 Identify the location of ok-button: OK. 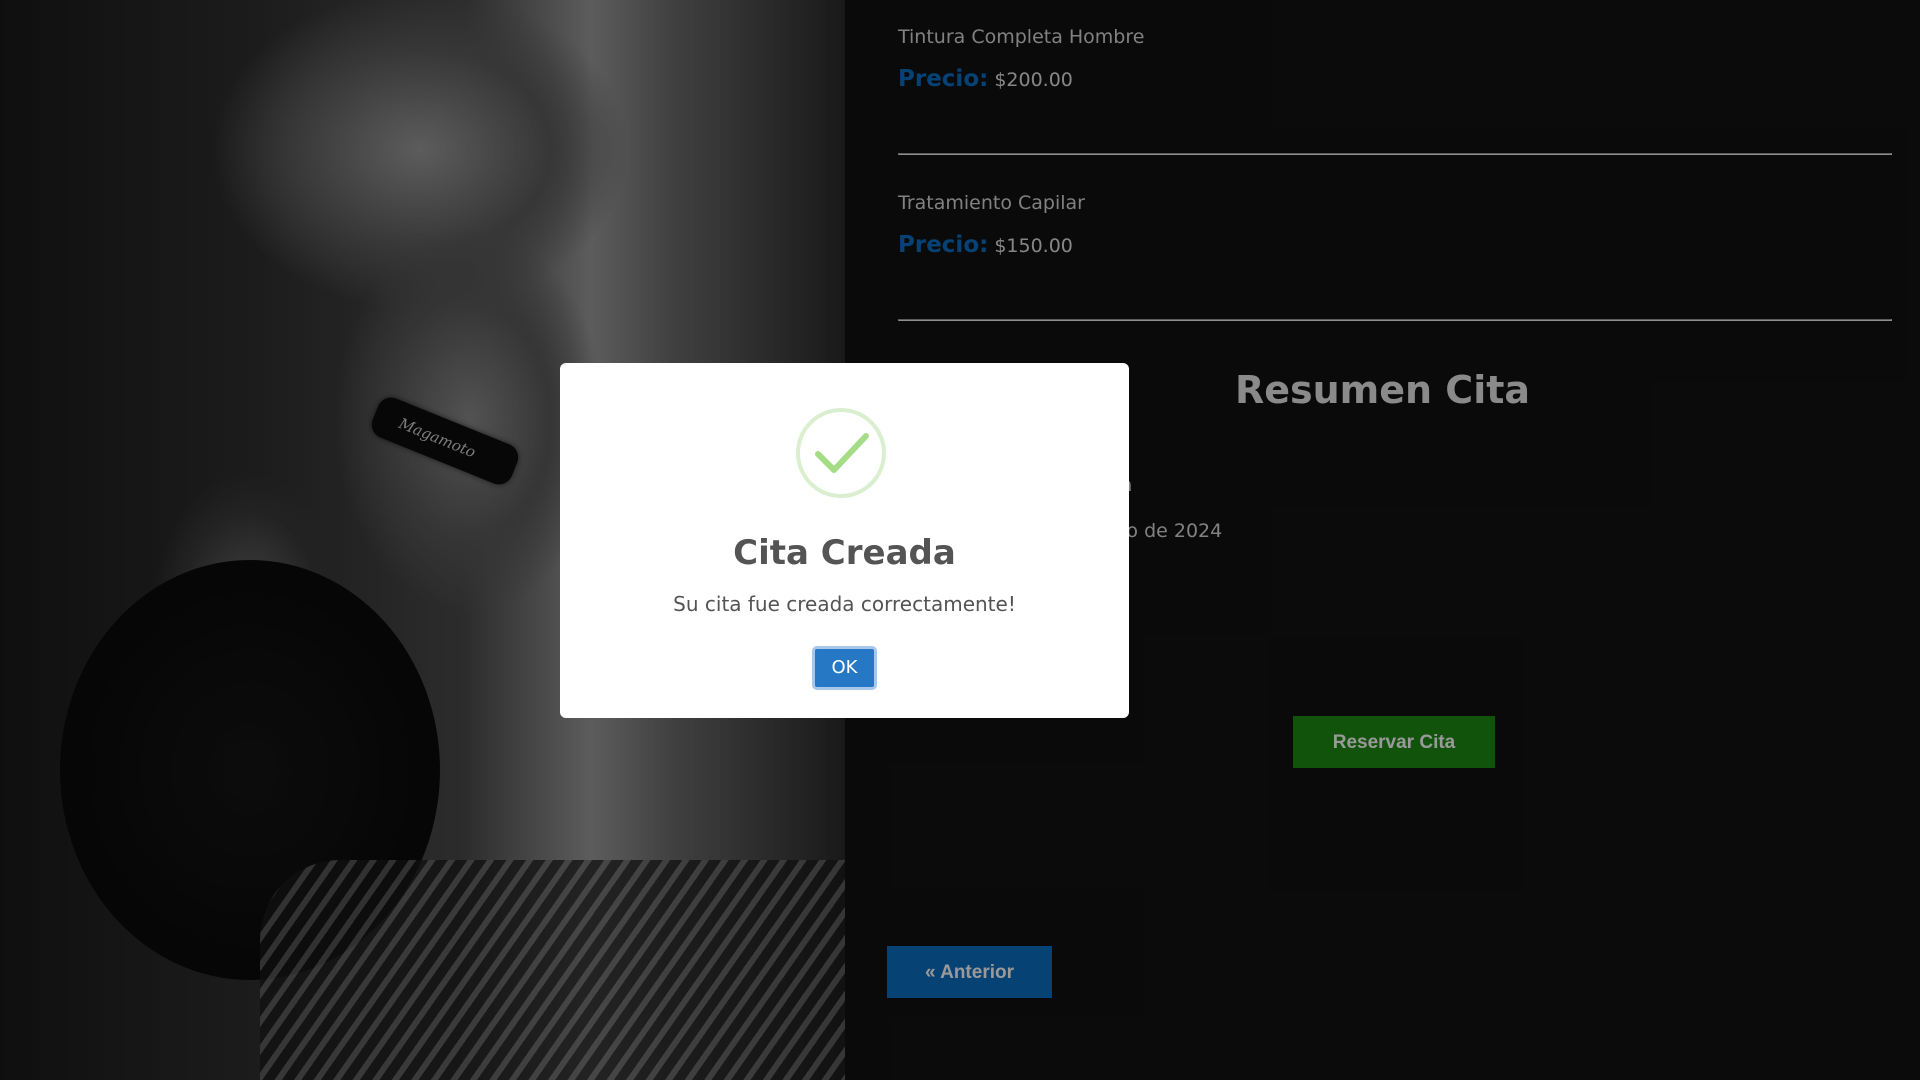
(844, 668).